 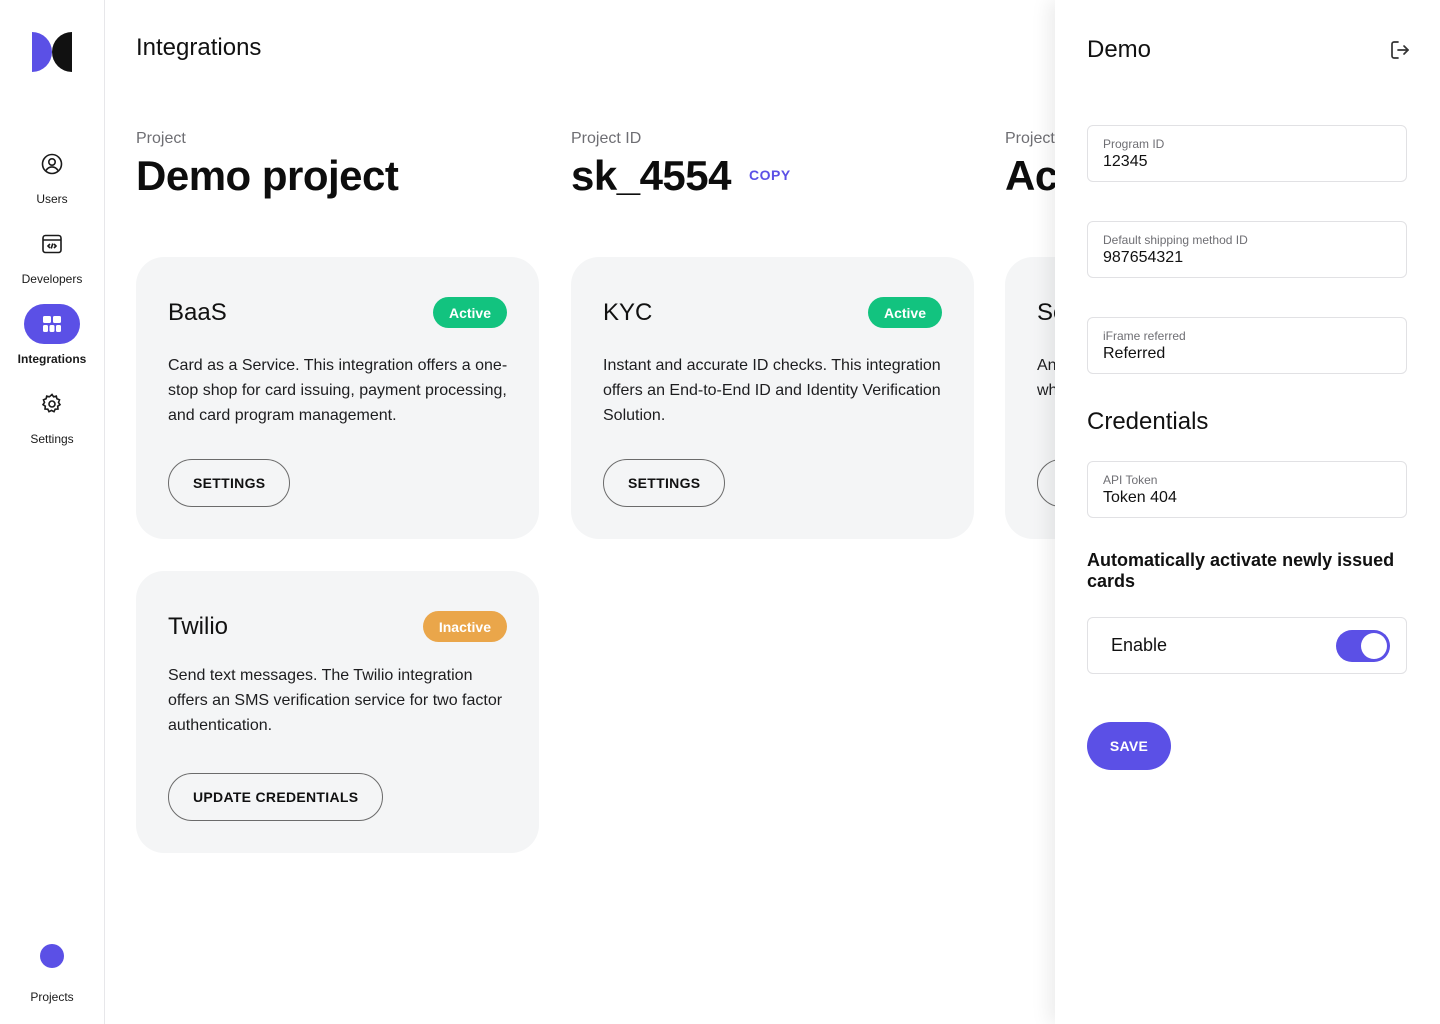 What do you see at coordinates (1374, 645) in the screenshot?
I see `toggle-knob` at bounding box center [1374, 645].